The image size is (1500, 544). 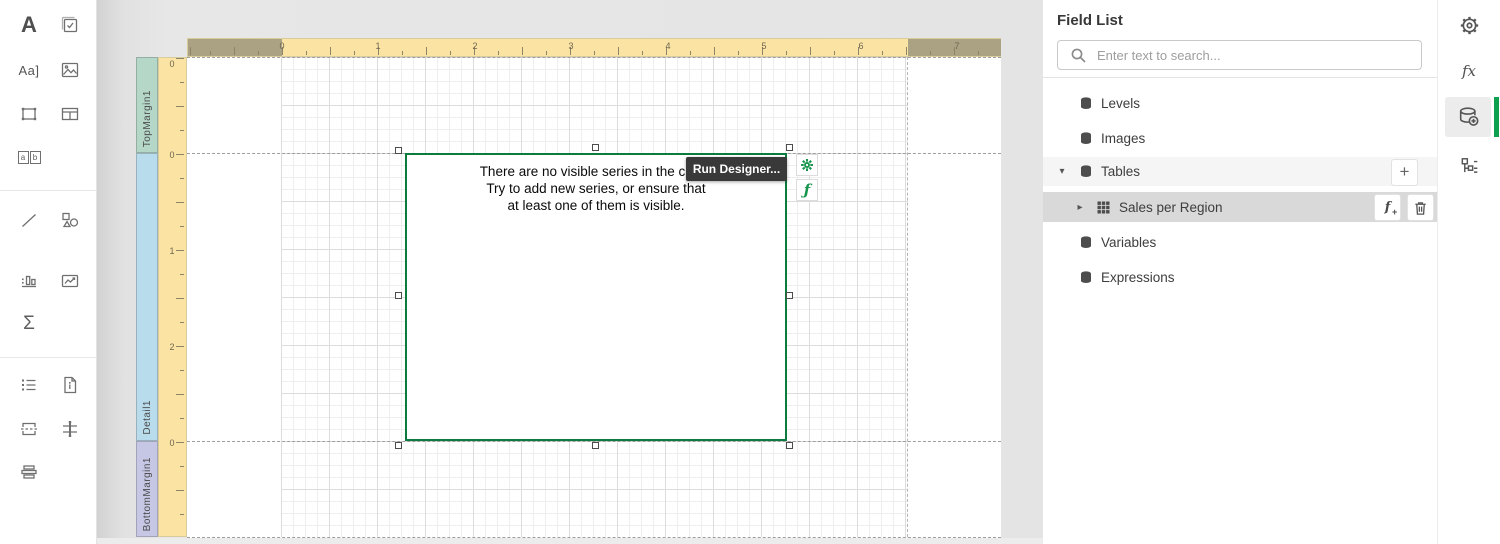 I want to click on toolbox-richtext-button: Aa], so click(x=29, y=70).